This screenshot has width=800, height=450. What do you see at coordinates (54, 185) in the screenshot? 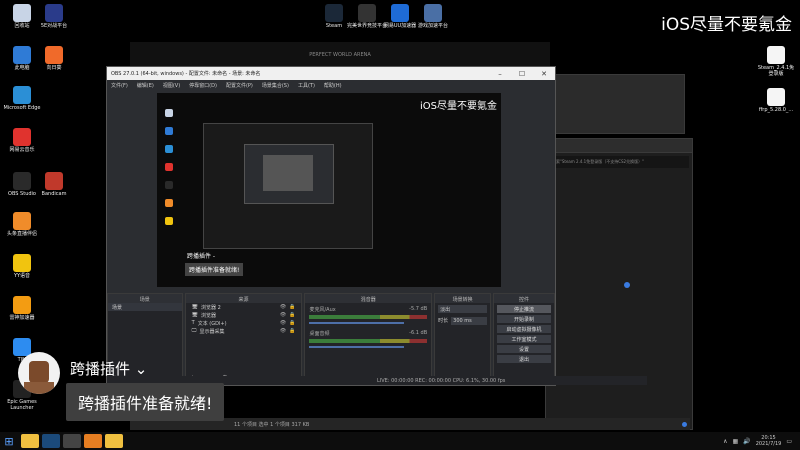
I see `desktop-icon: Bandicam` at bounding box center [54, 185].